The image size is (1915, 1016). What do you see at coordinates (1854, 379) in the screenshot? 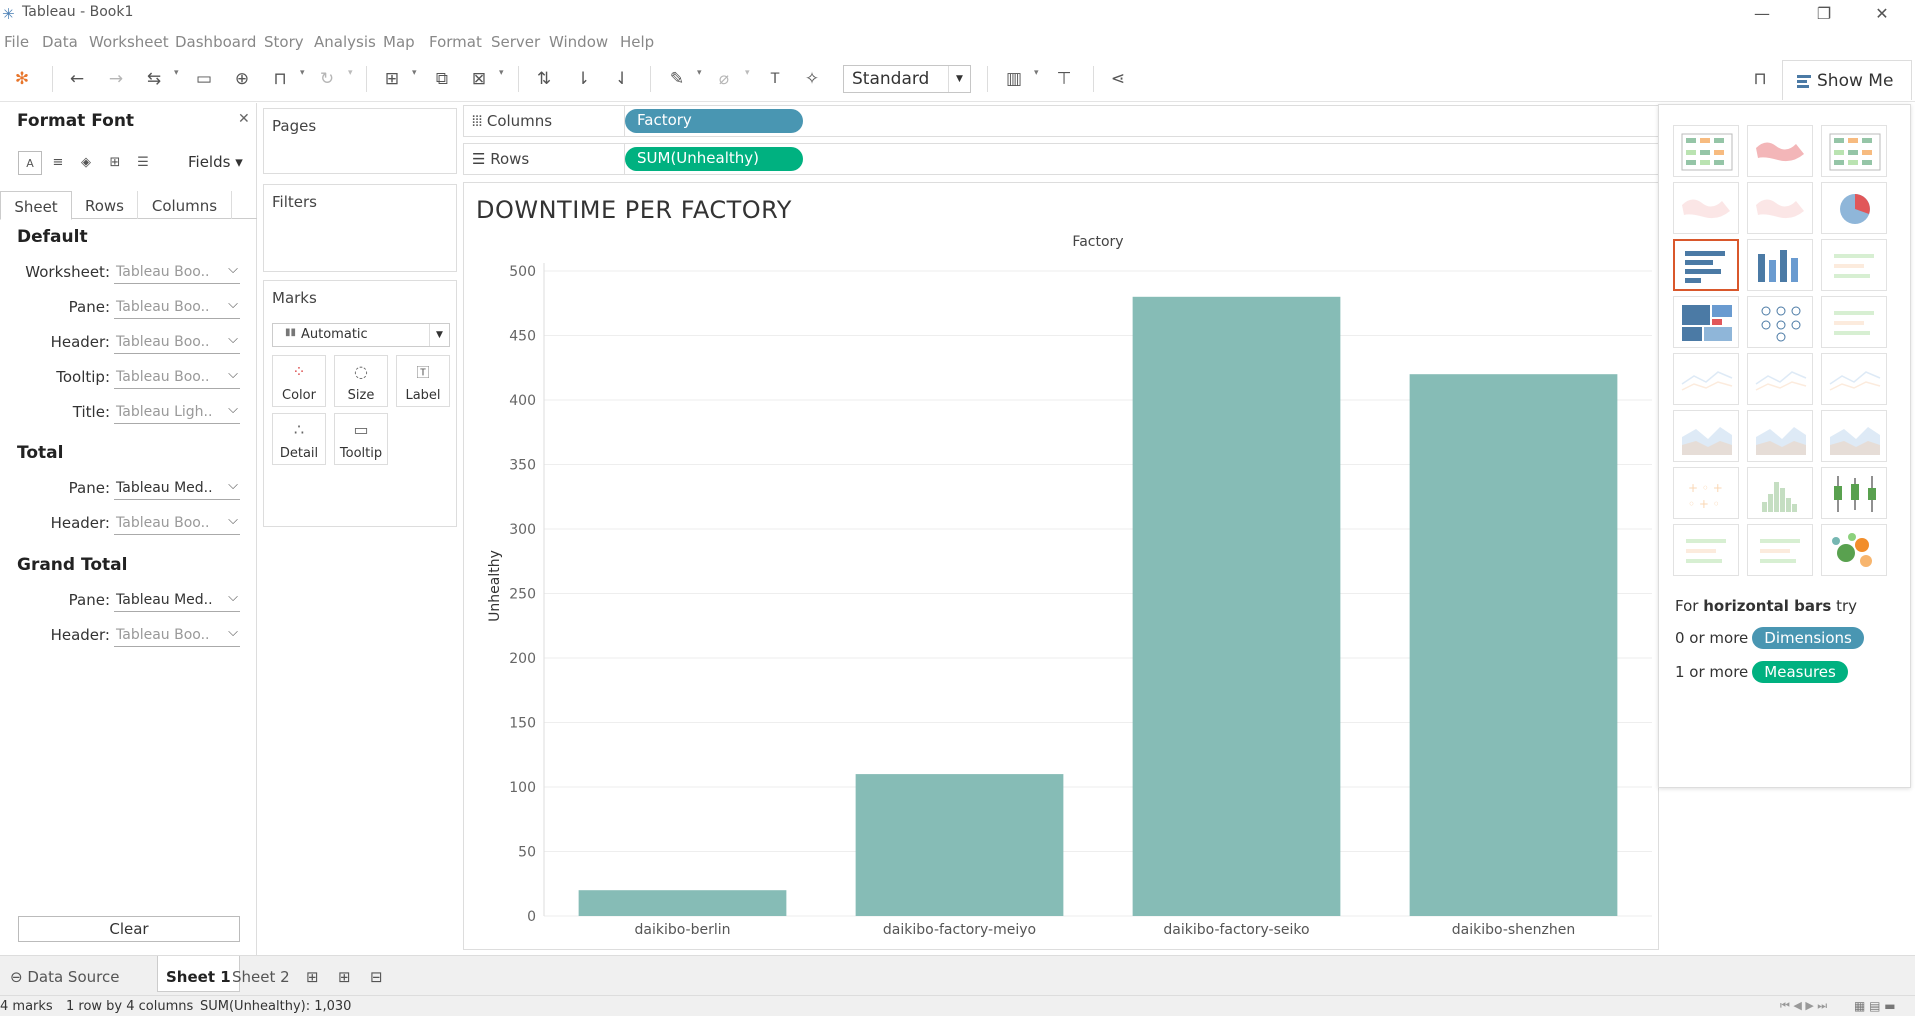
I see `dual-lines-icon` at bounding box center [1854, 379].